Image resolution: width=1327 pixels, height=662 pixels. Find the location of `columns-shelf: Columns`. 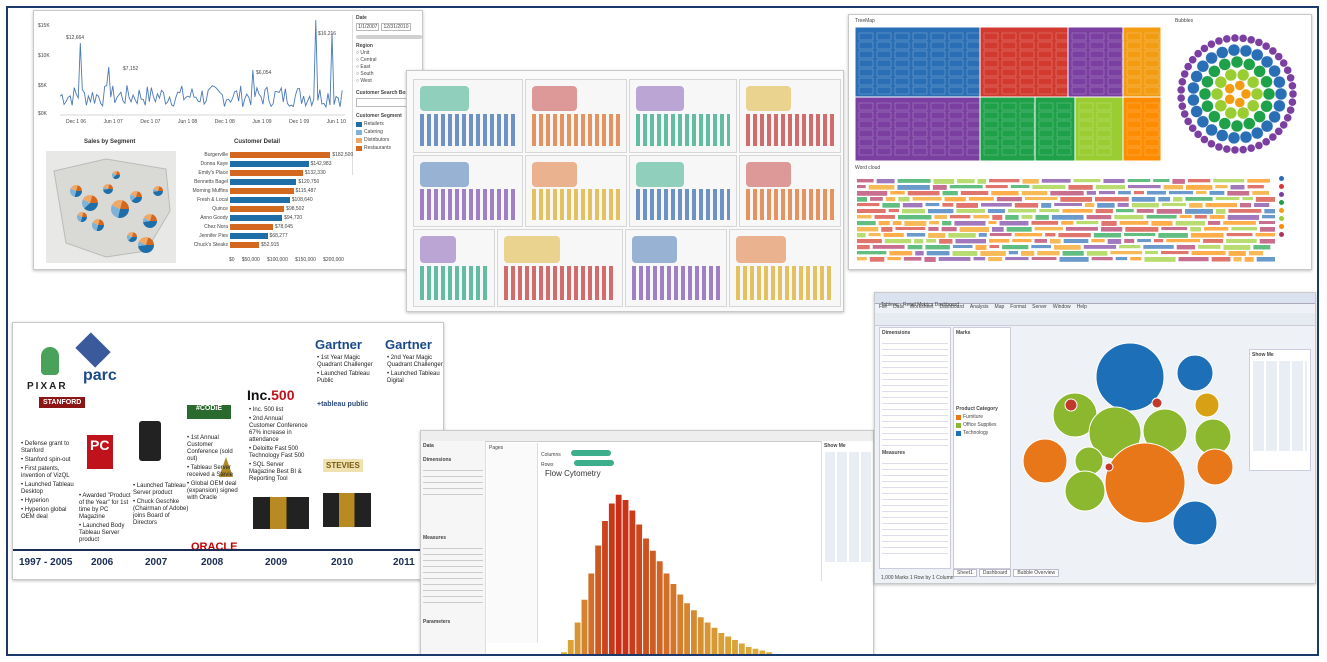

columns-shelf: Columns is located at coordinates (681, 450).